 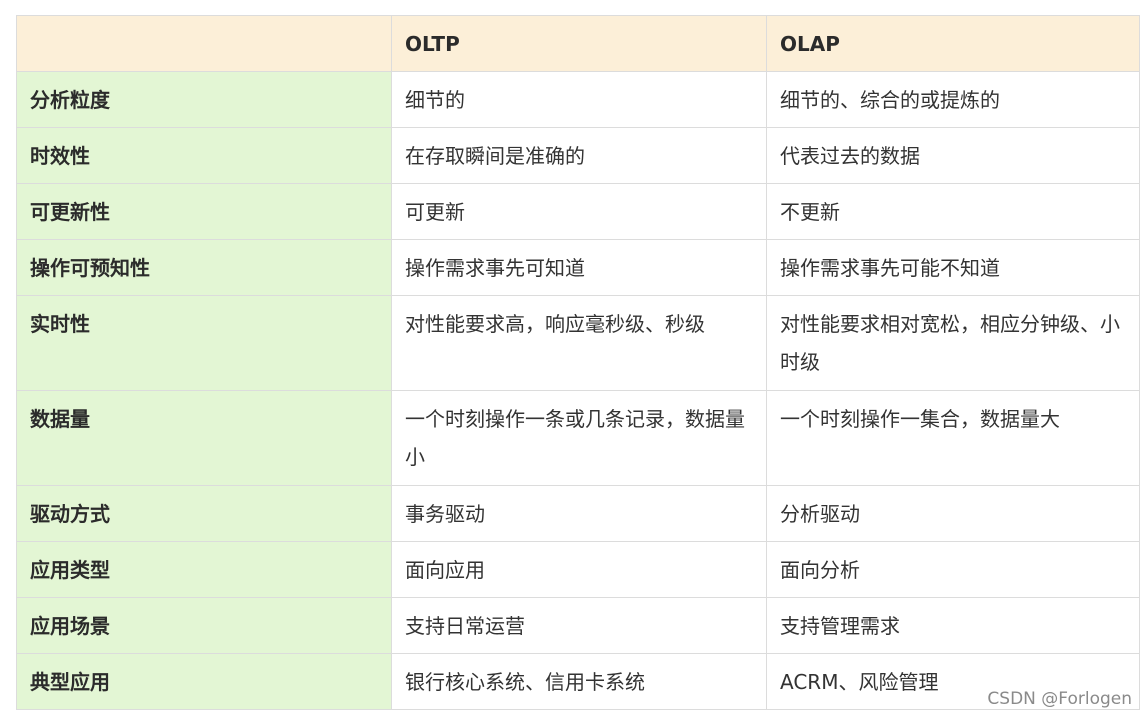 I want to click on table-row: 典型应用 银行核心系统、信用卡系统 ACRM、风险管理, so click(x=578, y=681).